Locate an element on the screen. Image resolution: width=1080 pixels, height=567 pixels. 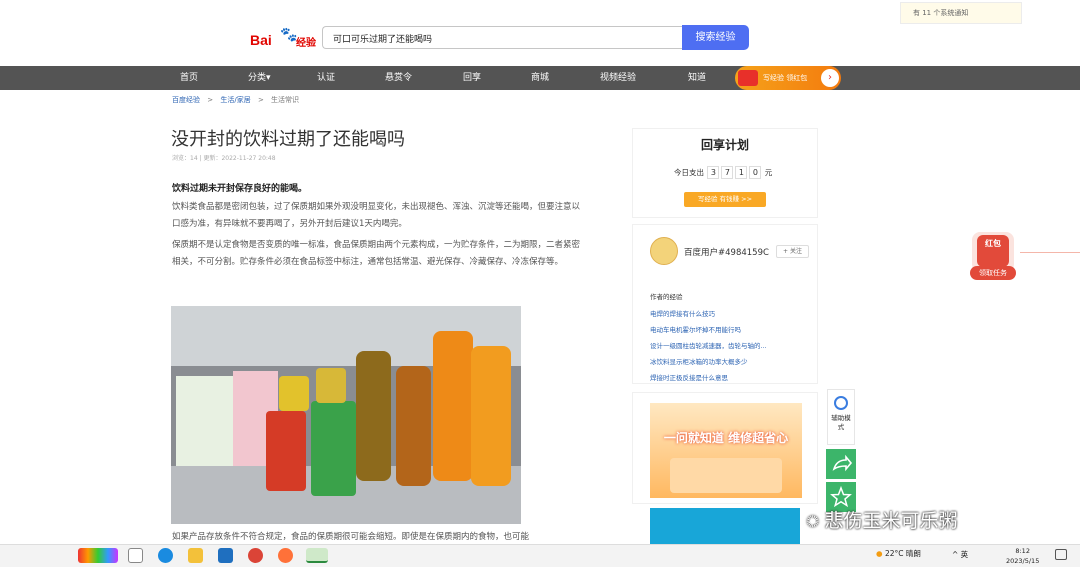
notification-icon is located at coordinates (1061, 554).